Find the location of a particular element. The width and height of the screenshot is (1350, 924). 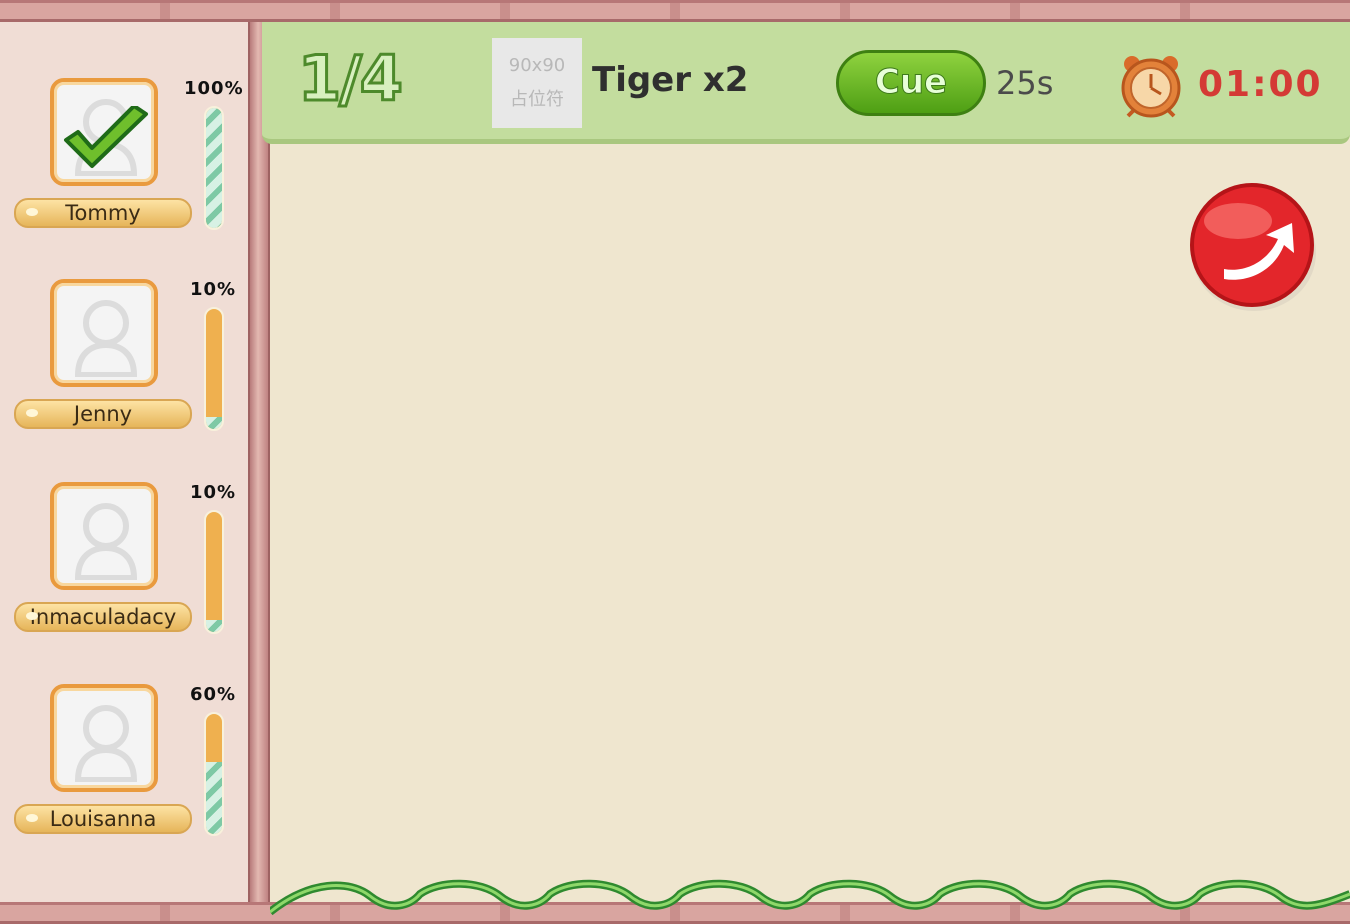

player-name-plate: Inmaculadacy is located at coordinates (103, 617).